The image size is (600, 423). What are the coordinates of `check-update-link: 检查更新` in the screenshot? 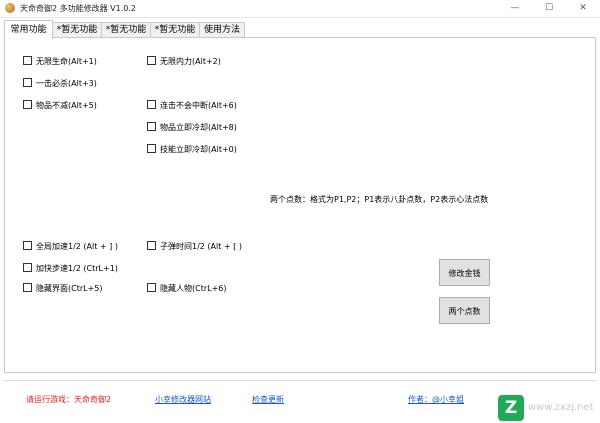 It's located at (268, 399).